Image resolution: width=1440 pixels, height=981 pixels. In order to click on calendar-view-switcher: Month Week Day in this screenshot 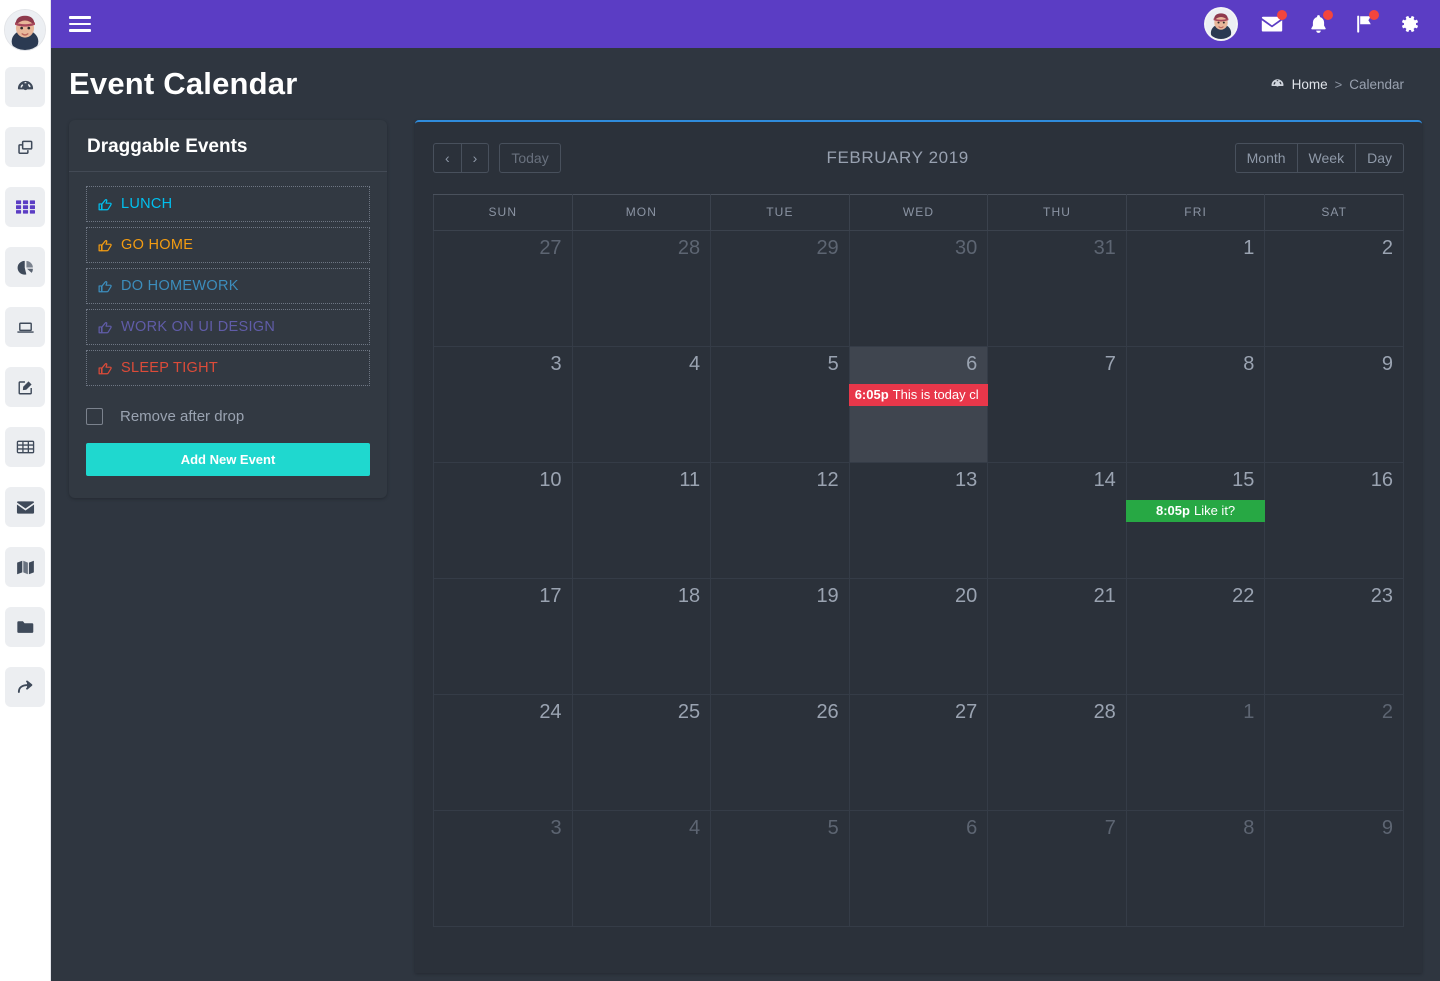, I will do `click(1319, 158)`.